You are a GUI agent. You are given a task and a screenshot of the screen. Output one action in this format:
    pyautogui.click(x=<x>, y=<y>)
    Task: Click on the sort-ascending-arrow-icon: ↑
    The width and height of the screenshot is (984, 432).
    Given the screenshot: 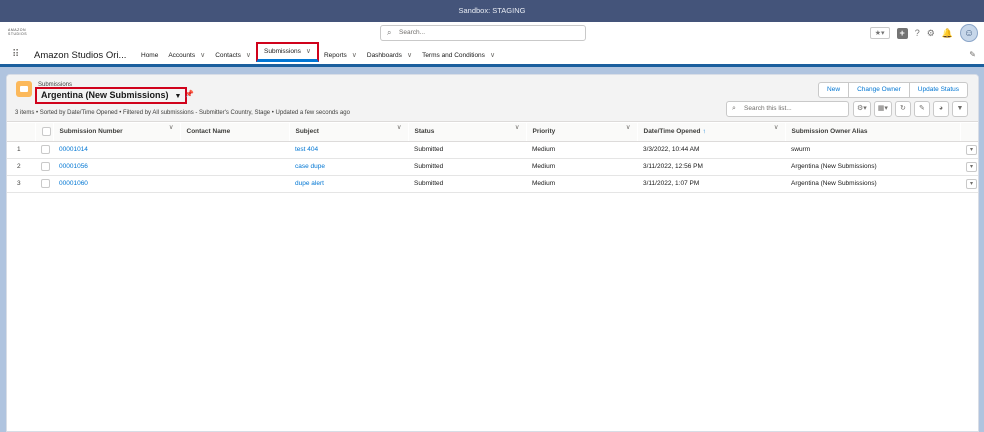 What is the action you would take?
    pyautogui.click(x=704, y=132)
    